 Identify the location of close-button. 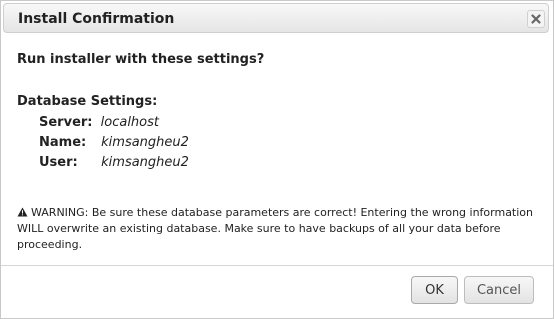
(536, 19).